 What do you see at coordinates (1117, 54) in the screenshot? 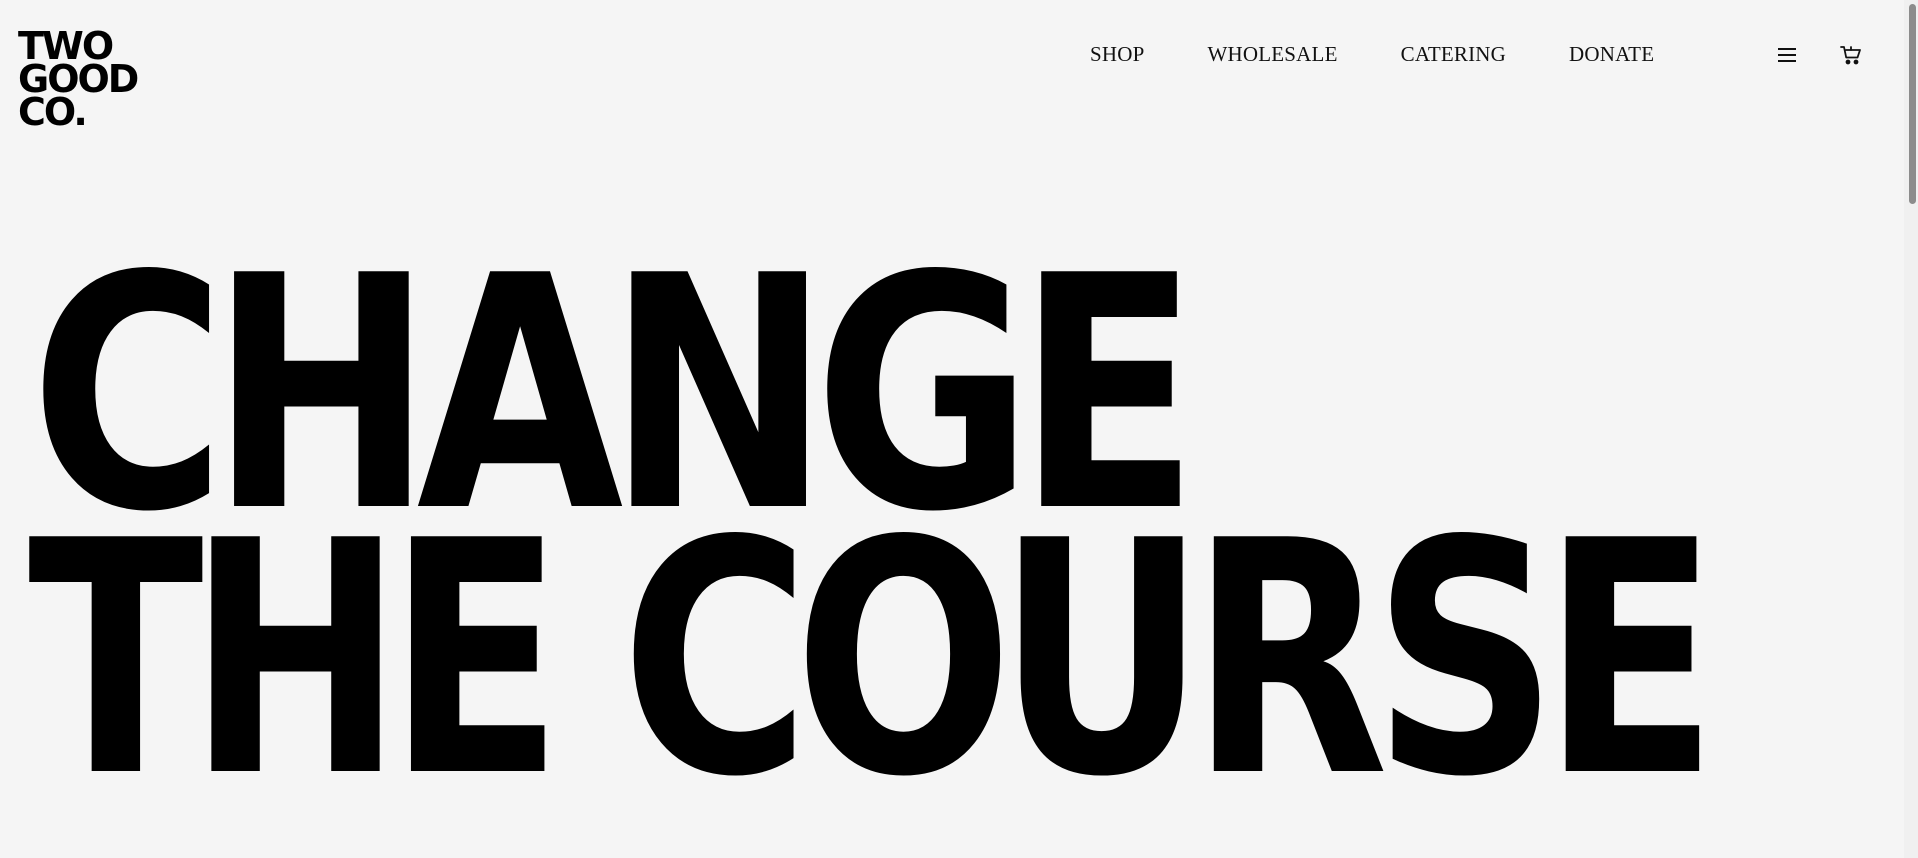
I see `nav-link-shop: SHOP` at bounding box center [1117, 54].